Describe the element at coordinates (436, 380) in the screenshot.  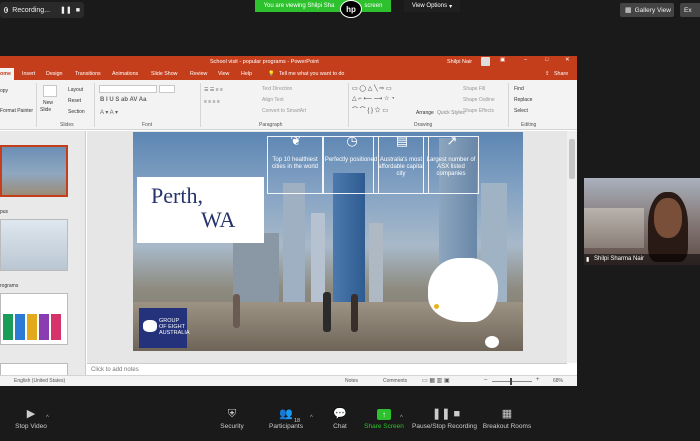
I see `view-buttons-icon: ▭ ▦ ▥ ▣` at that location.